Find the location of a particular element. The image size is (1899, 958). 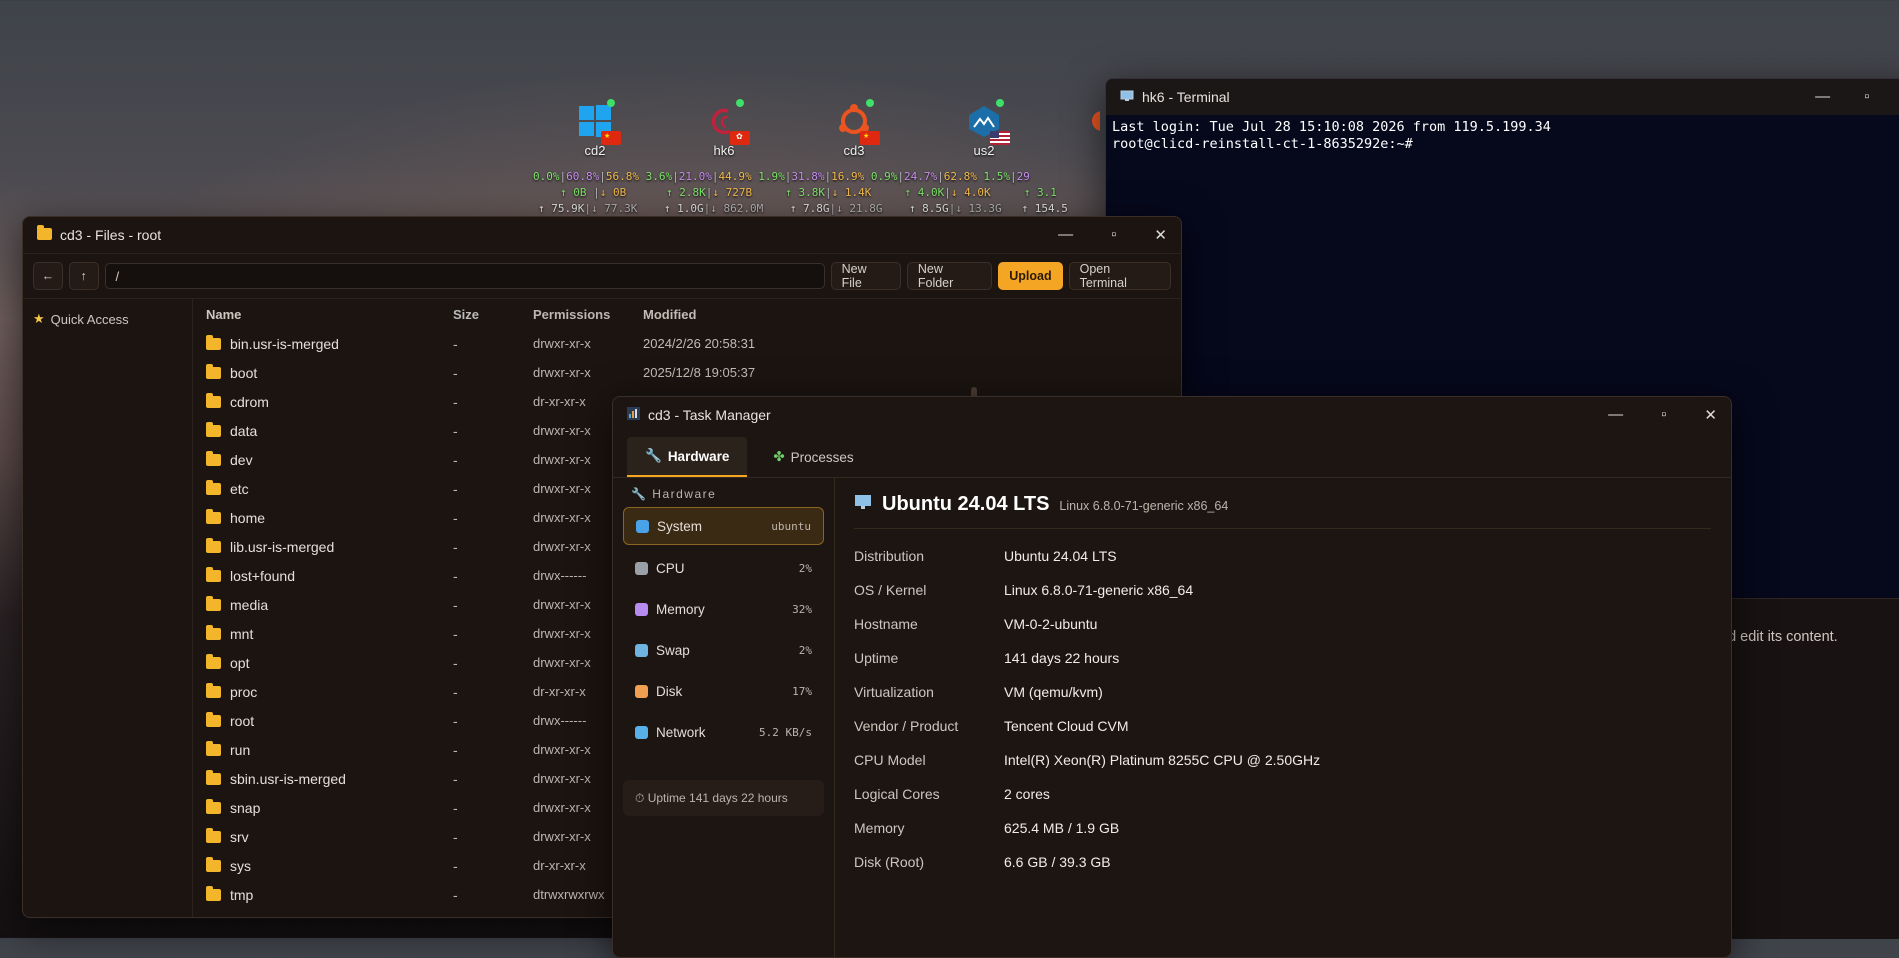

detail-key: Vendor / Product is located at coordinates (906, 726).